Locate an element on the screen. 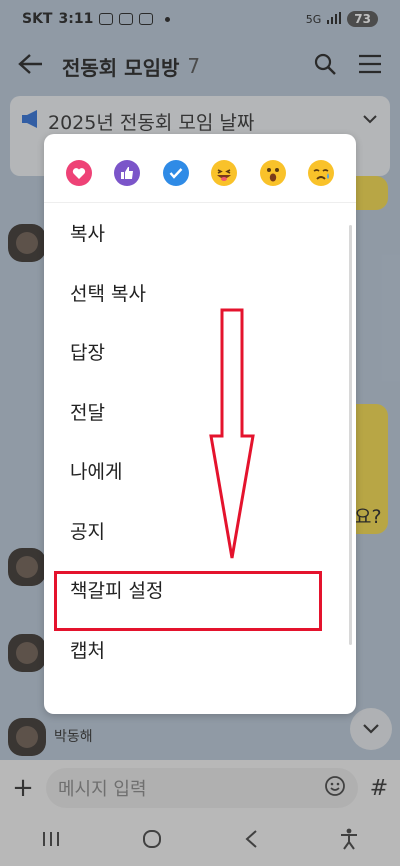 The height and width of the screenshot is (866, 400). down-arrow-annotation is located at coordinates (232, 433).